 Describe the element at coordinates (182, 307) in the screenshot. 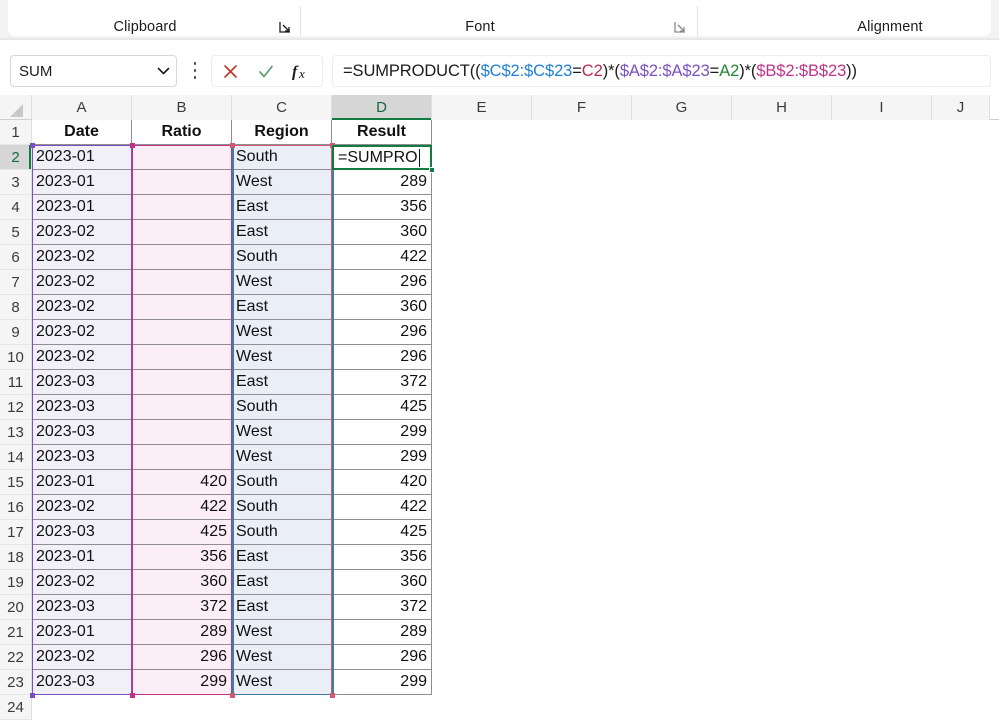

I see `cell-b8` at that location.